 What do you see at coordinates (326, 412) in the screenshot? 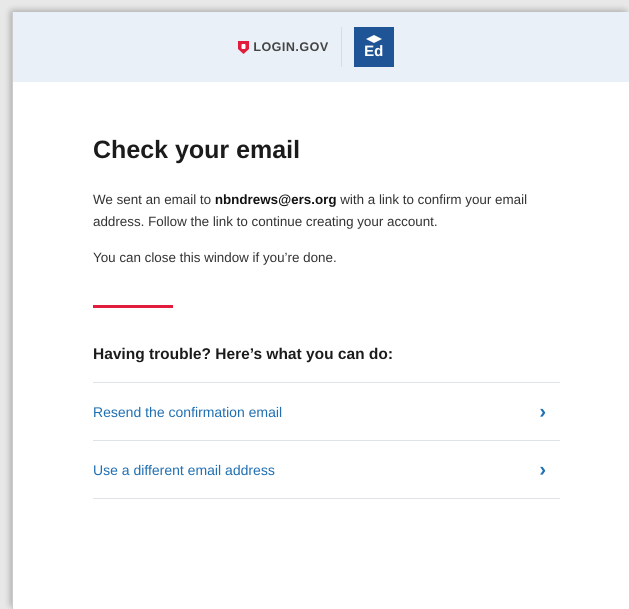
I see `option-link: Resend the confirmation email ›` at bounding box center [326, 412].